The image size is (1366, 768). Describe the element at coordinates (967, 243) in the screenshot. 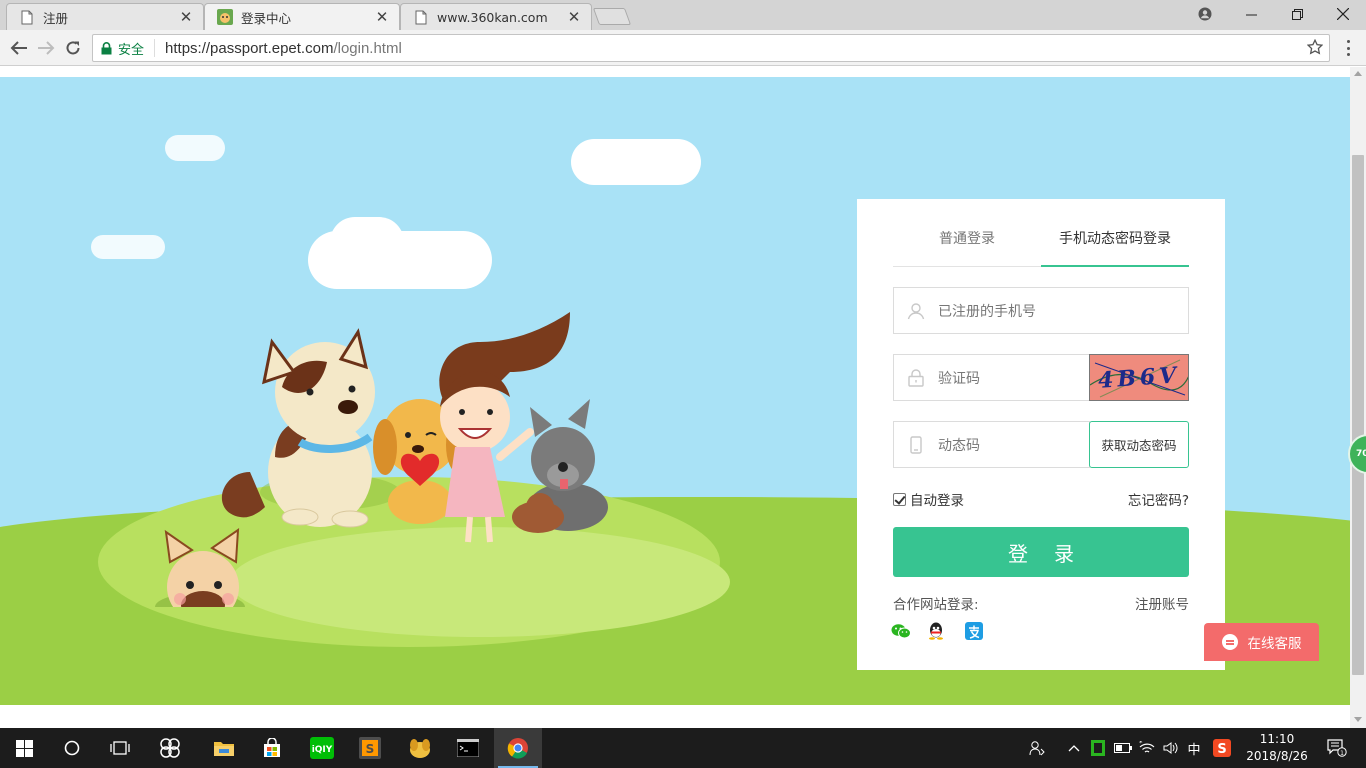

I see `tab-normal-login: 普通登录` at that location.